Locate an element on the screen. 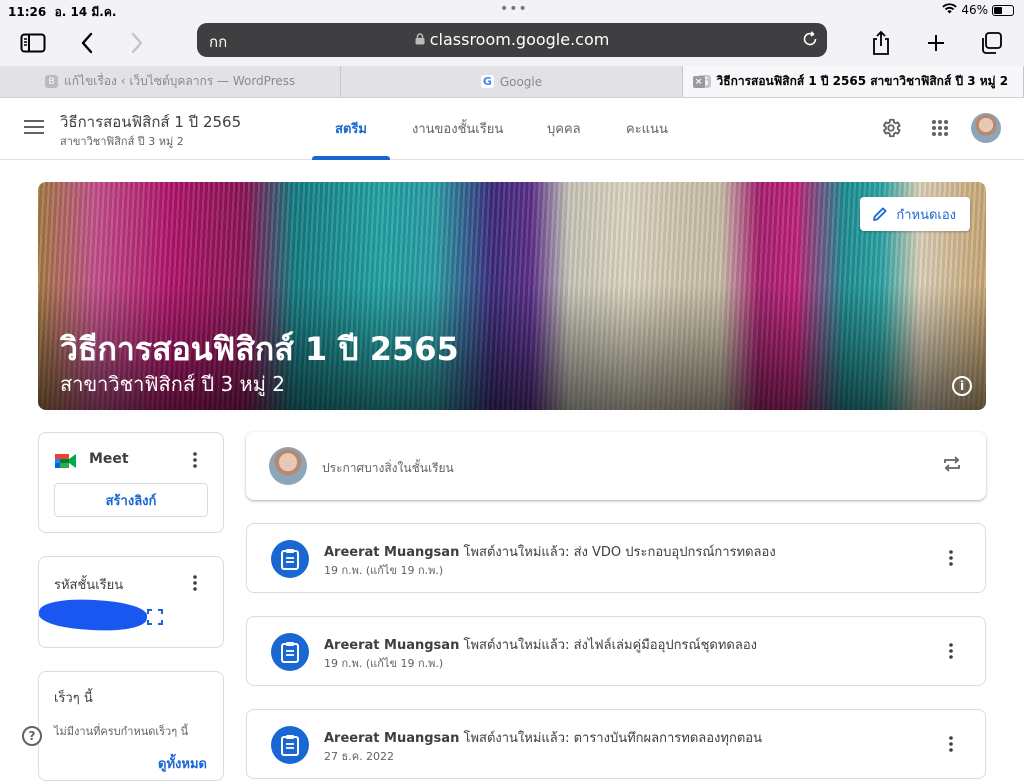  tab-classwork: งานของชั้นเรียน is located at coordinates (457, 128).